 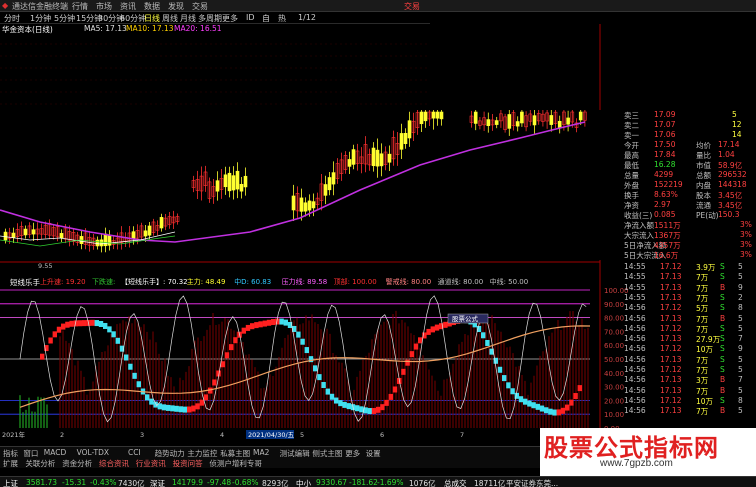 What do you see at coordinates (42, 482) in the screenshot?
I see `sh-index-value: 3581.73` at bounding box center [42, 482].